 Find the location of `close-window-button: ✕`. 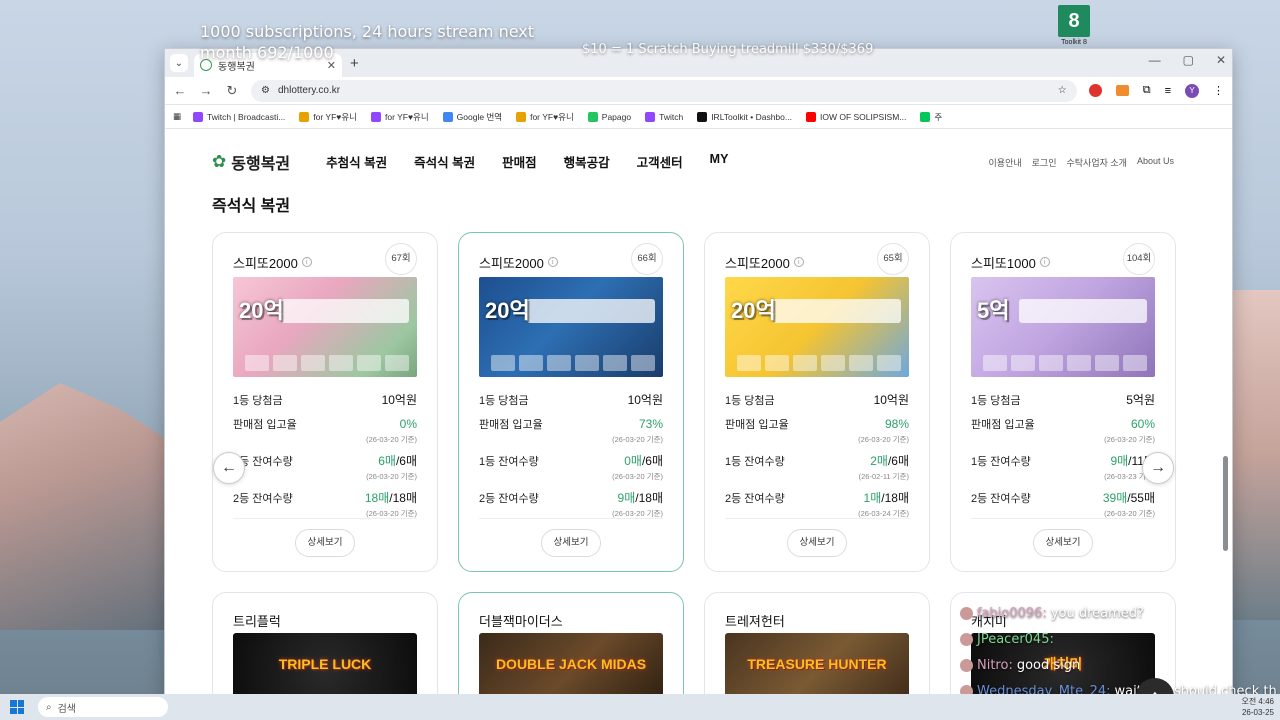

close-window-button: ✕ is located at coordinates (1221, 60).